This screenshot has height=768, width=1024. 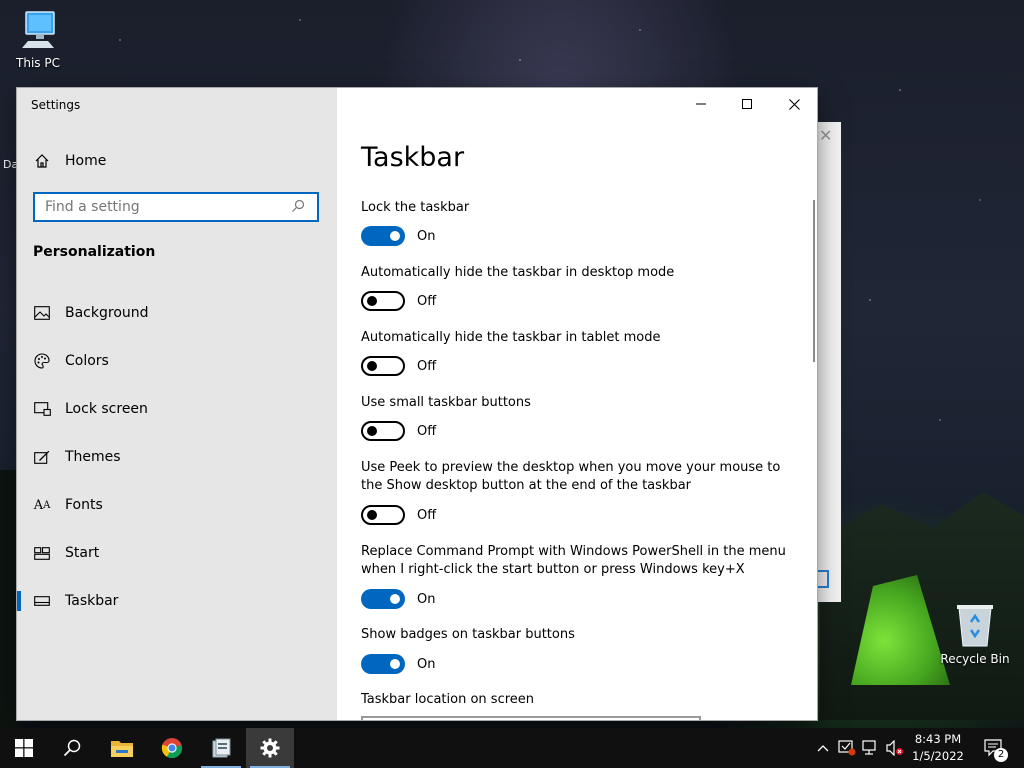 I want to click on sidebar-item-lock-screen: Lock screen, so click(x=177, y=409).